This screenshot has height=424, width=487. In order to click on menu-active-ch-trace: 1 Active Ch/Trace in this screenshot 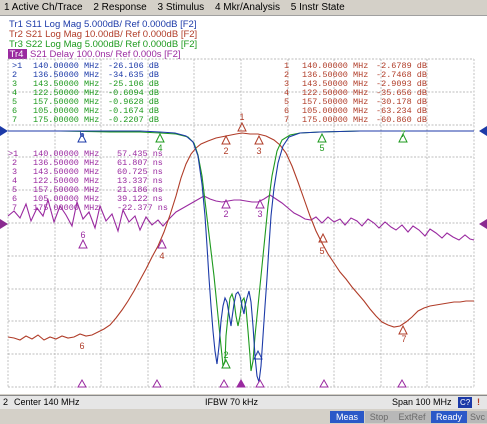, I will do `click(43, 7)`.